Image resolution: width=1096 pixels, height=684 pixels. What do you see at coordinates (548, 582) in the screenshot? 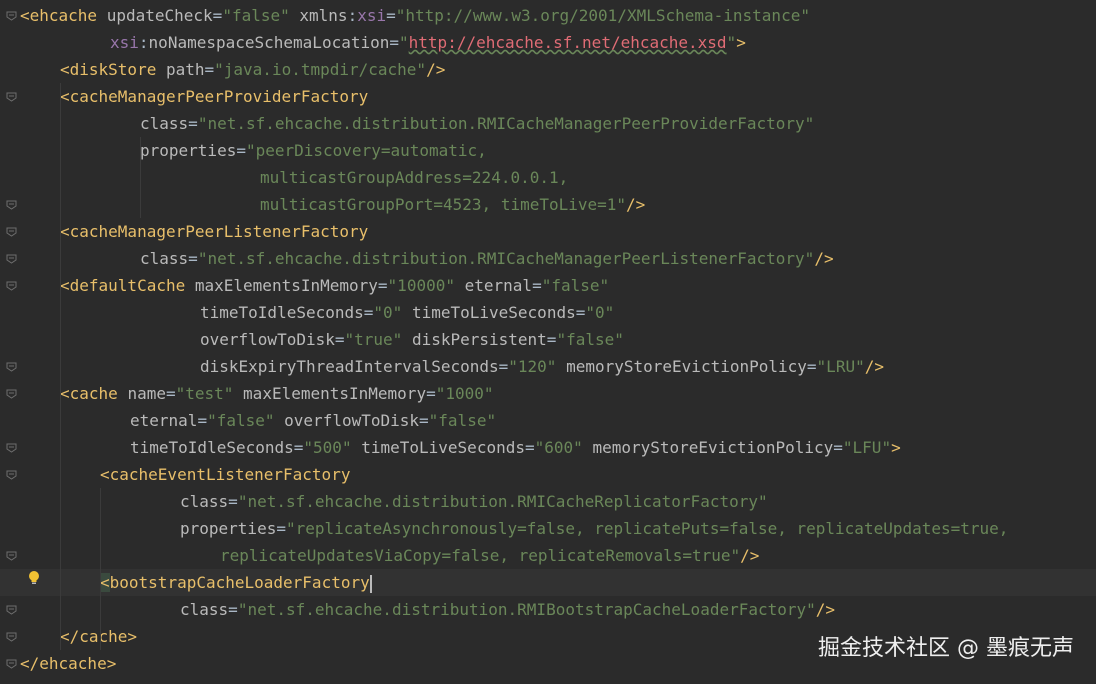
I see `code-line: <bootstrapCacheLoaderFactory` at bounding box center [548, 582].